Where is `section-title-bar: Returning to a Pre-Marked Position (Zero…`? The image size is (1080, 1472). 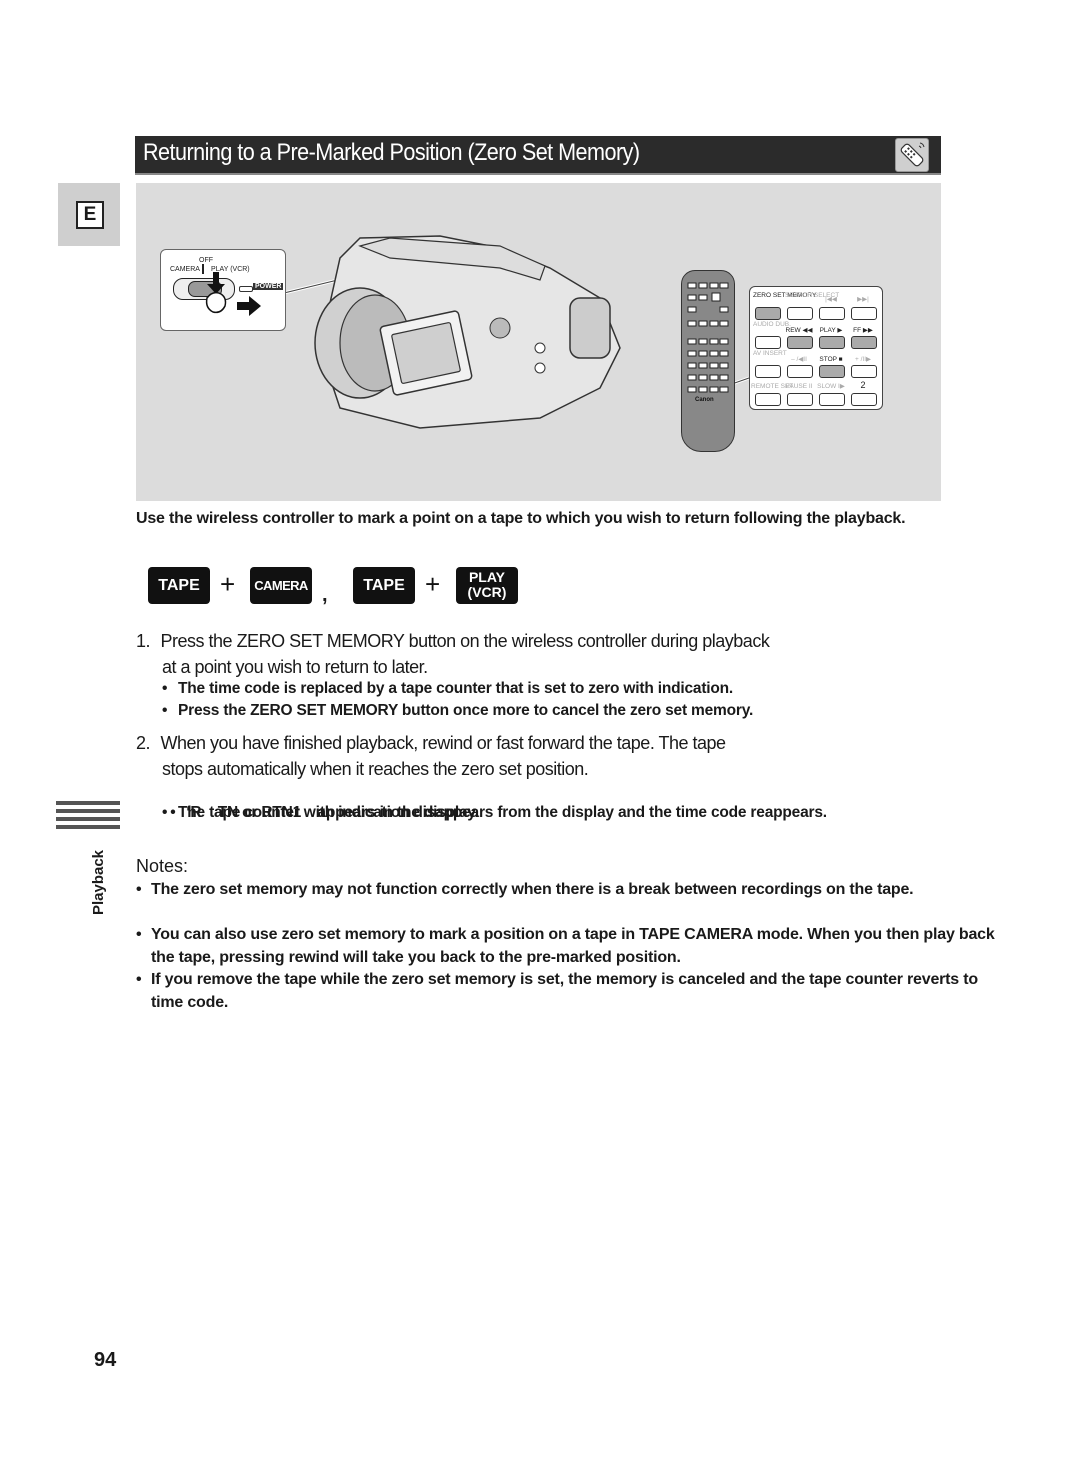 section-title-bar: Returning to a Pre-Marked Position (Zero… is located at coordinates (538, 155).